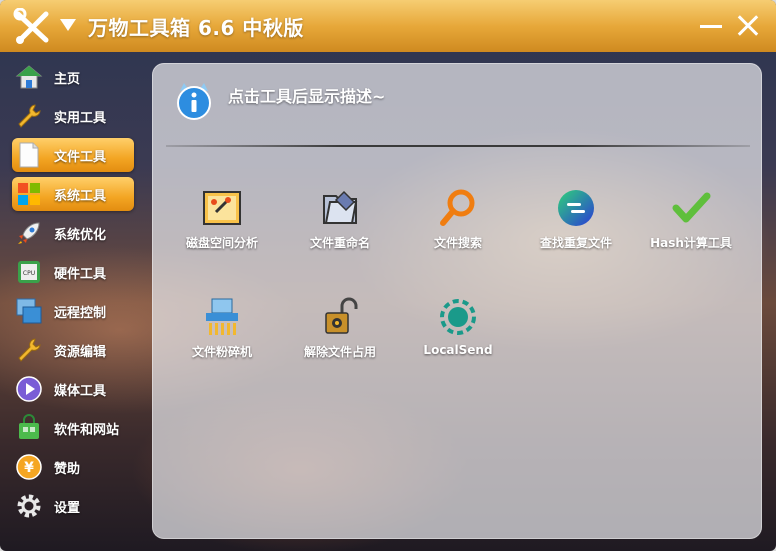 The width and height of the screenshot is (776, 551). What do you see at coordinates (73, 506) in the screenshot?
I see `sidebar-item-settings: 设置` at bounding box center [73, 506].